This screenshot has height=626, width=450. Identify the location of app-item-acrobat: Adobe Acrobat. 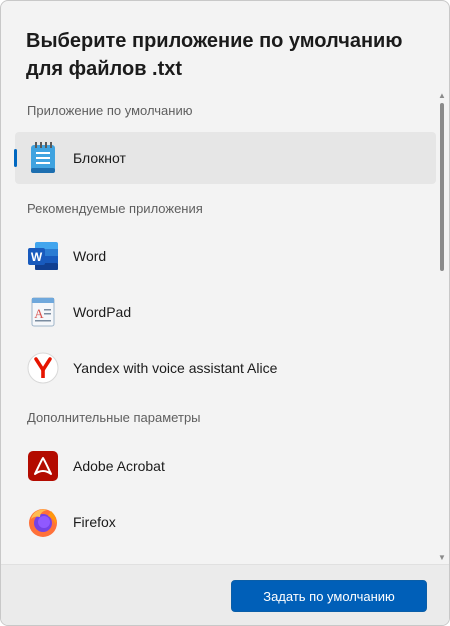
(225, 466).